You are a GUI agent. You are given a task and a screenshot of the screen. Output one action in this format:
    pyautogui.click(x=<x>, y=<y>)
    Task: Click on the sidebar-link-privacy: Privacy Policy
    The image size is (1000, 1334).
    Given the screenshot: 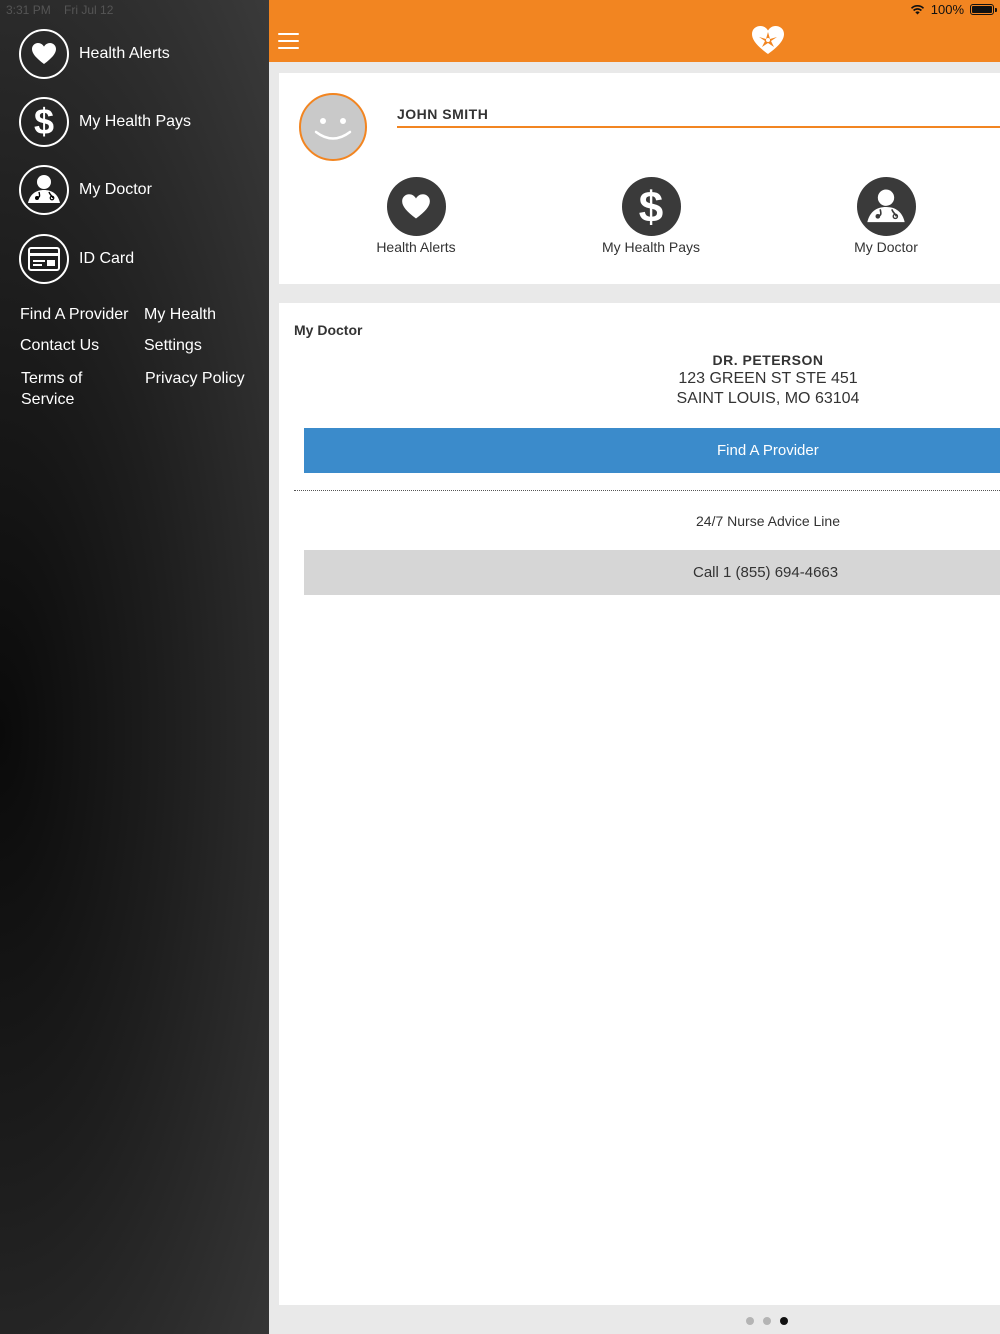 What is the action you would take?
    pyautogui.click(x=195, y=378)
    